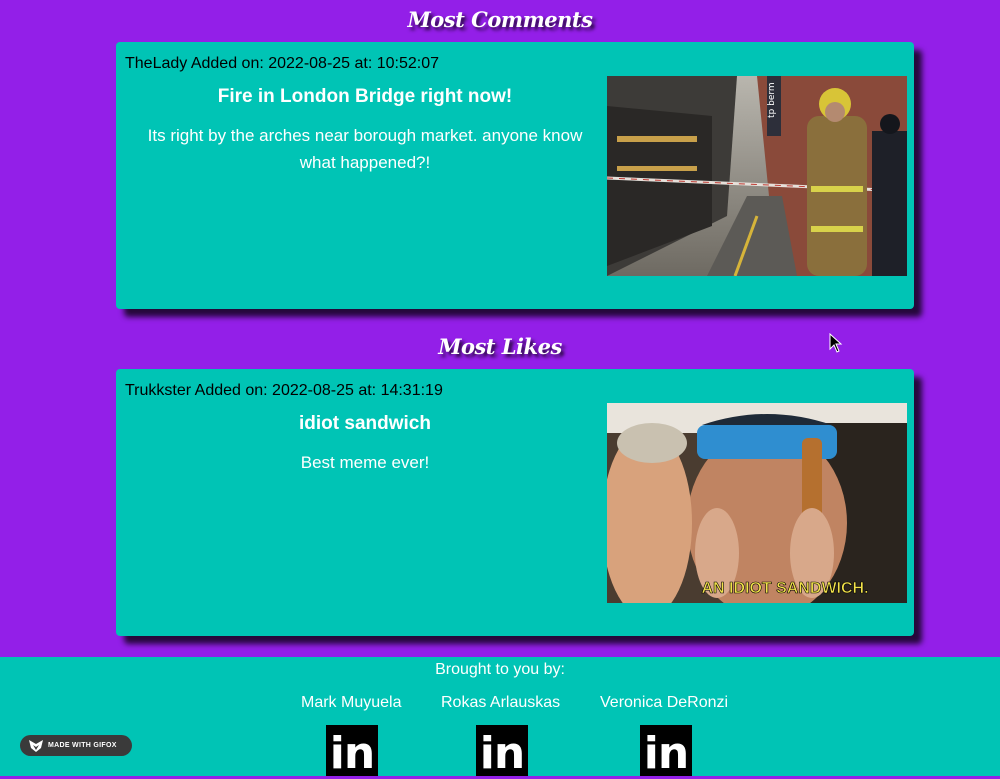 This screenshot has width=1000, height=779. Describe the element at coordinates (772, 100) in the screenshot. I see `svg-text: tp berm` at that location.